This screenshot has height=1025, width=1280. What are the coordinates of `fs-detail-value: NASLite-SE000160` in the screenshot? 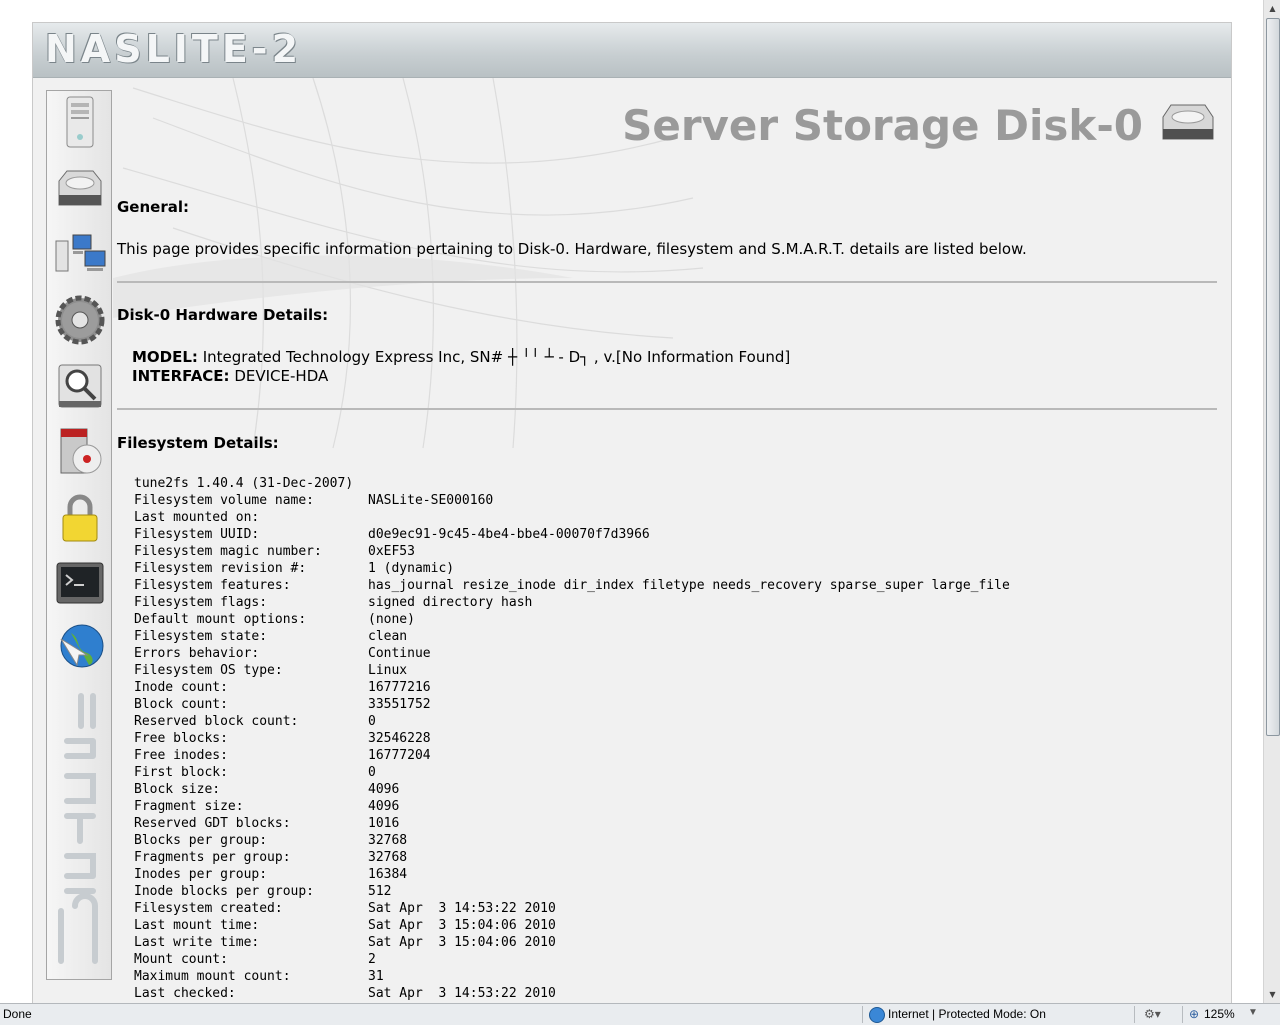 It's located at (431, 500).